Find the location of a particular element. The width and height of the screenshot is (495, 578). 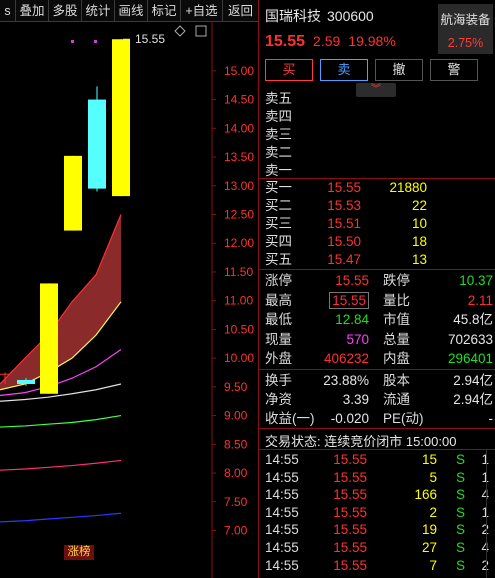

bid-label: 买一 is located at coordinates (278, 187).